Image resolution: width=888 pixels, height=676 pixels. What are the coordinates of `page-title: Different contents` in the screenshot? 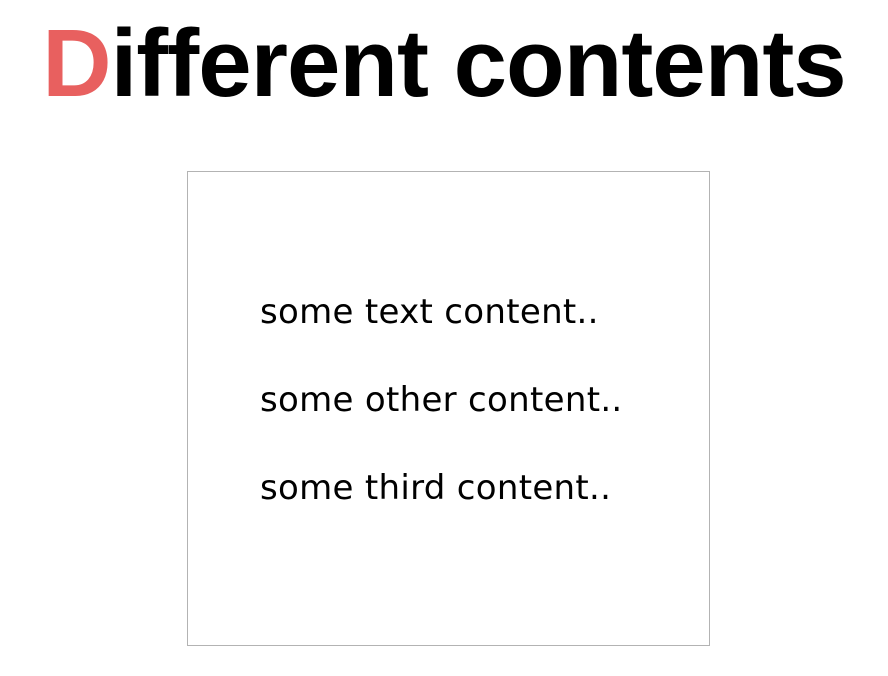 It's located at (444, 64).